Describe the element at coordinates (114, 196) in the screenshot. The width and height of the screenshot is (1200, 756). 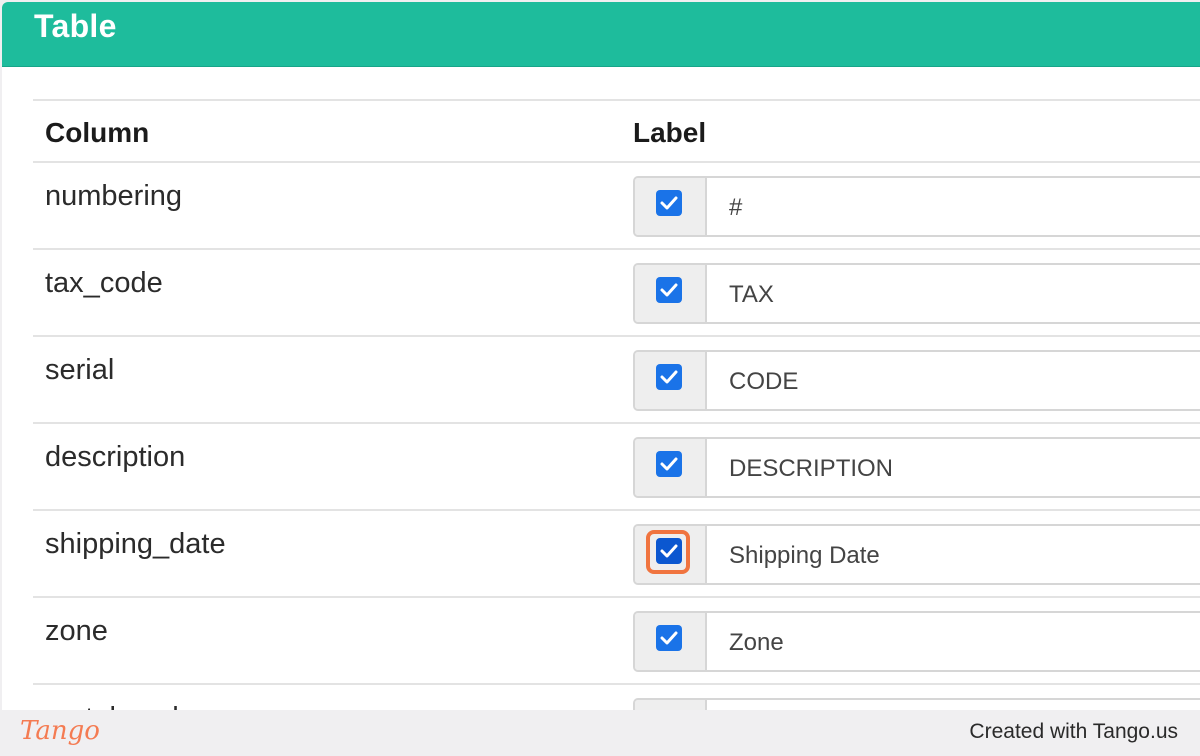
I see `column-name: numbering` at that location.